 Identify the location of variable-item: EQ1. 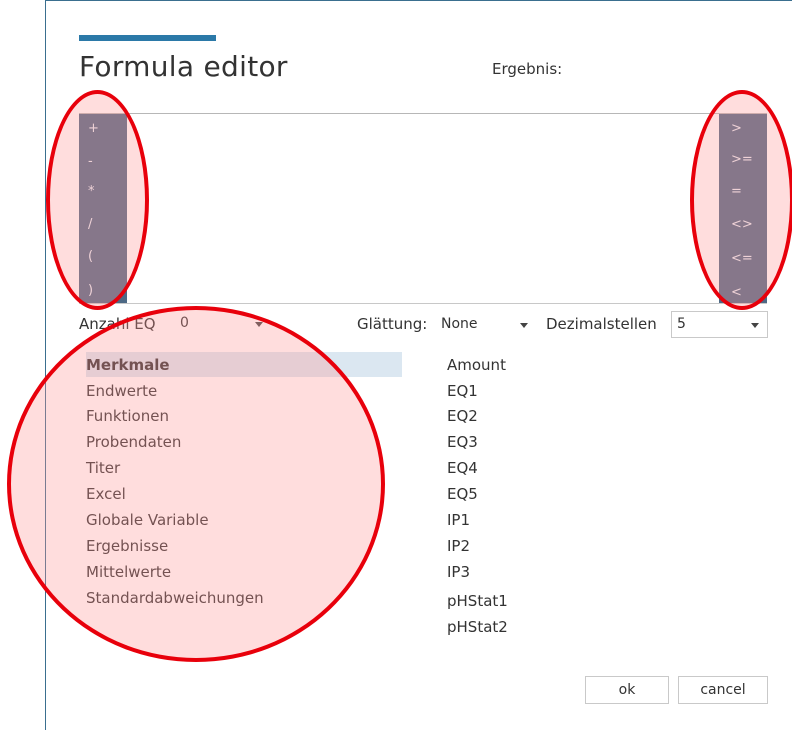
(462, 391).